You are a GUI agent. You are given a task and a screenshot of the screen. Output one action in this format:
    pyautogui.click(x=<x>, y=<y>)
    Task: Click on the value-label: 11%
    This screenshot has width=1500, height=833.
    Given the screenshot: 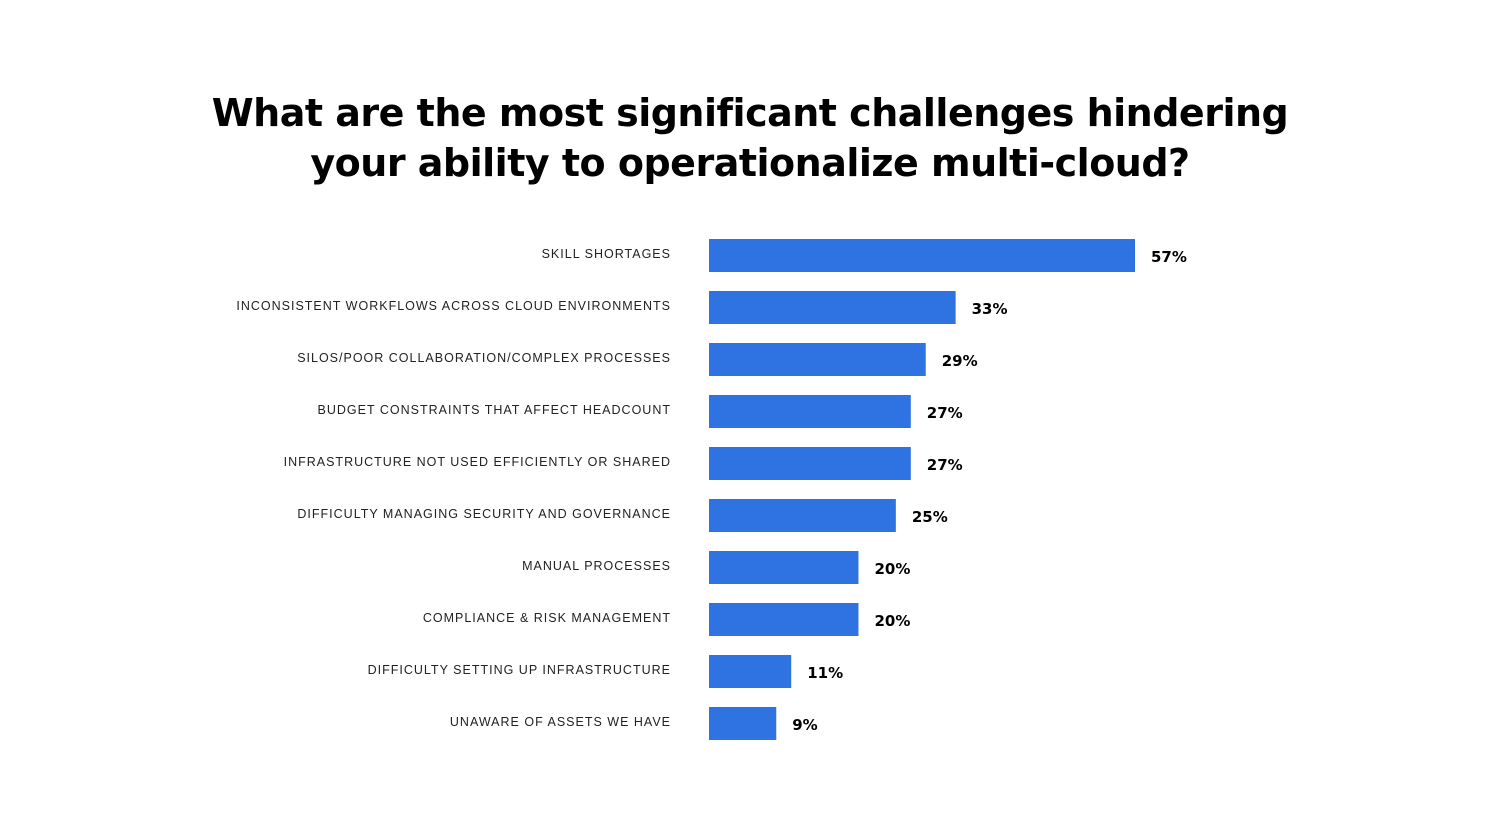 What is the action you would take?
    pyautogui.click(x=825, y=673)
    